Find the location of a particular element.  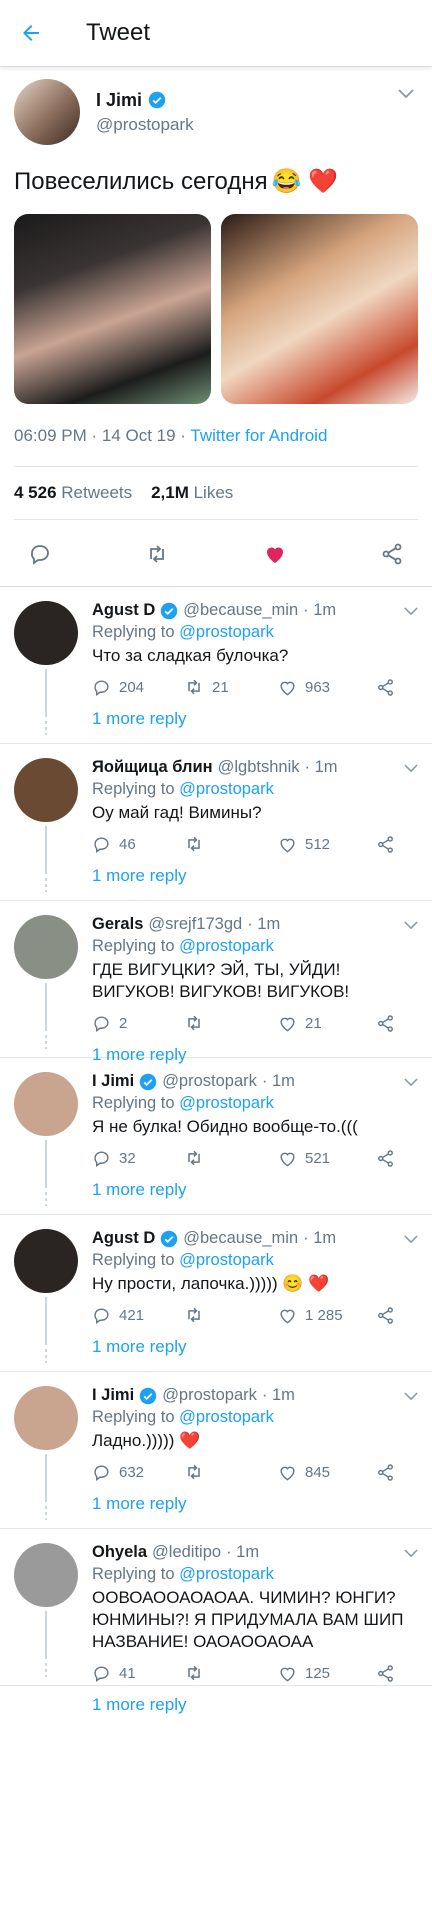

verified-badge-icon is located at coordinates (169, 610).